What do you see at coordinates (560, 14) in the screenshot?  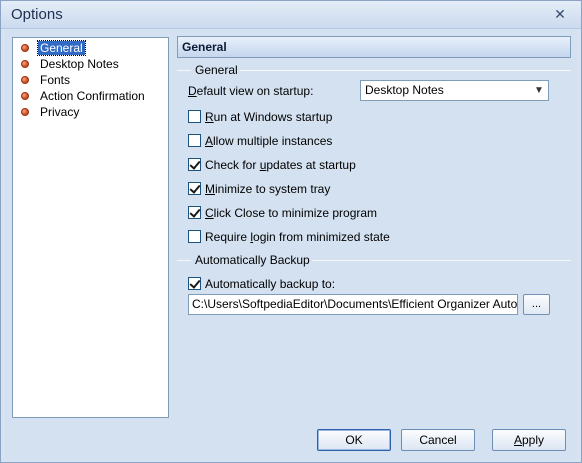 I see `close-icon: ✕` at bounding box center [560, 14].